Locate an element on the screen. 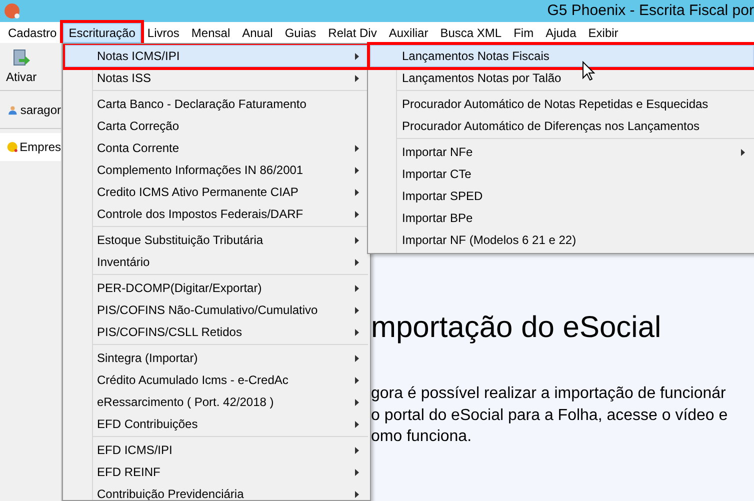  company-tab: Empres is located at coordinates (30, 147).